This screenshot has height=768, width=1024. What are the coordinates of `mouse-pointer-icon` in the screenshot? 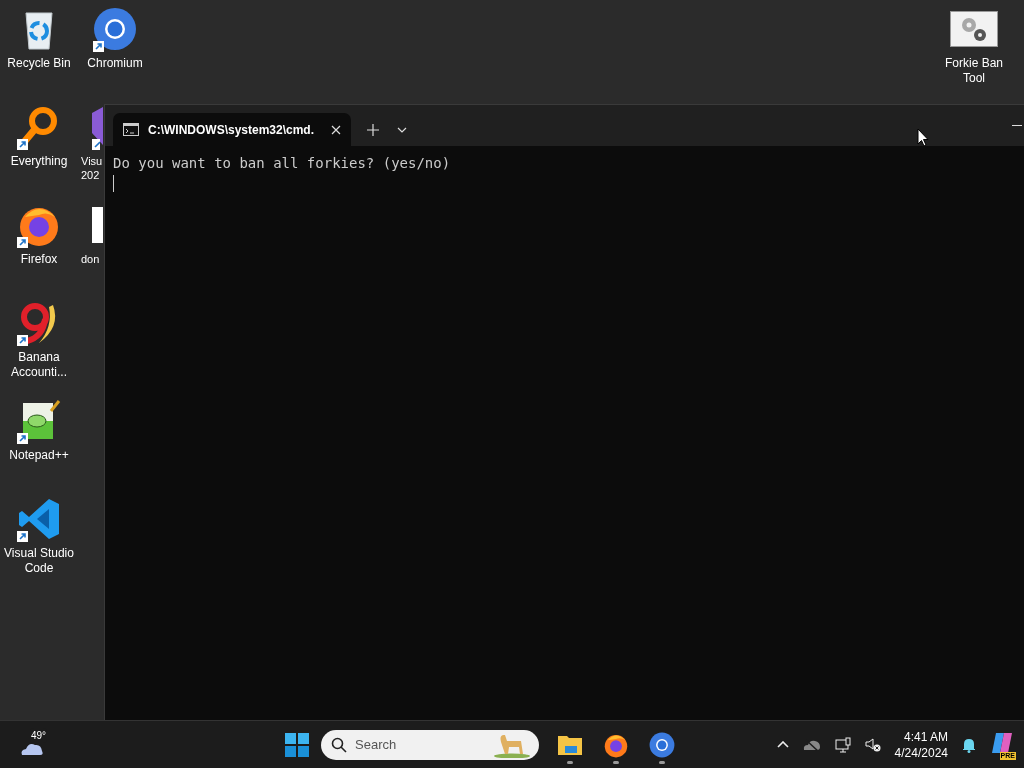 It's located at (923, 137).